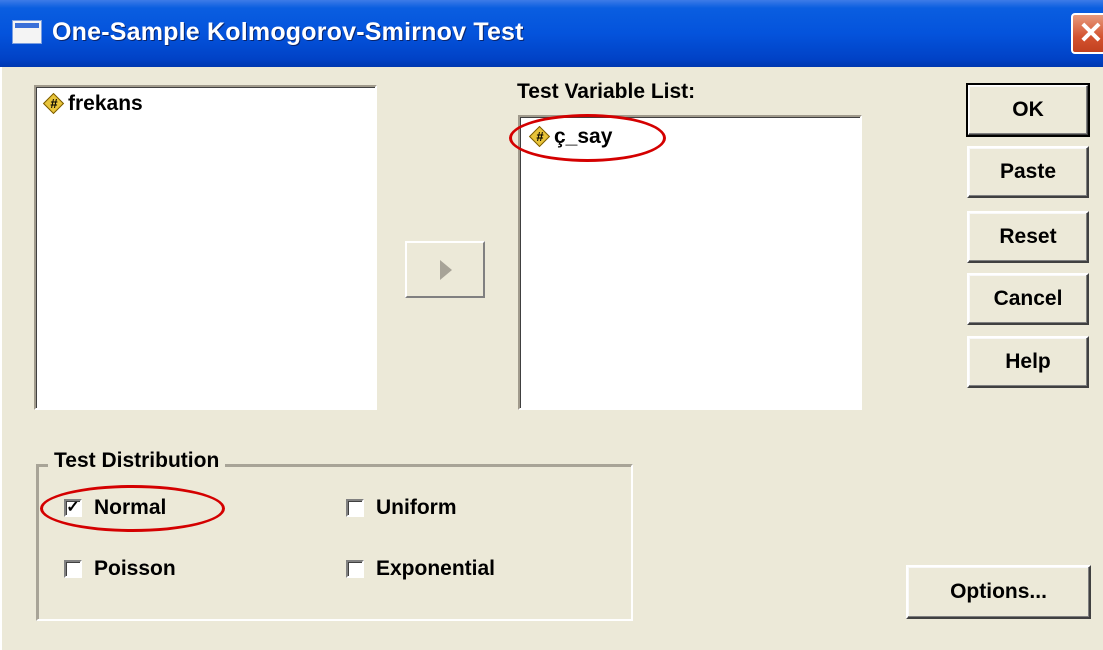 This screenshot has width=1103, height=650. Describe the element at coordinates (1028, 237) in the screenshot. I see `reset-button: Reset` at that location.